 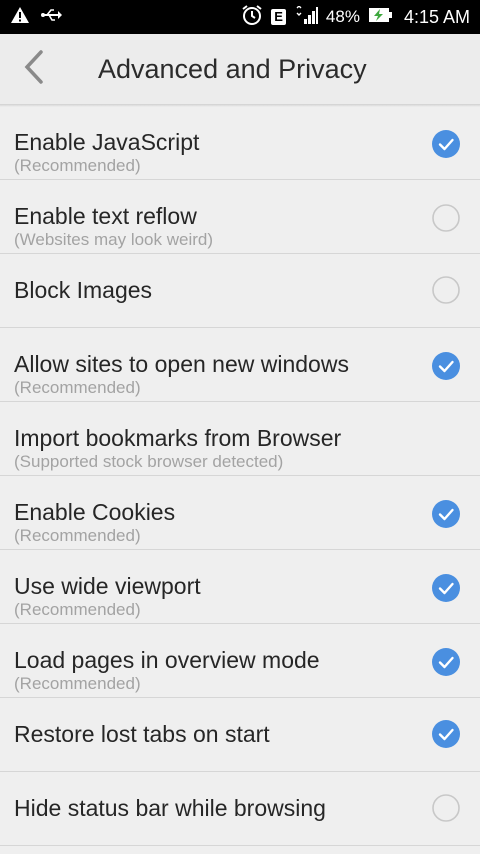 I want to click on setting-title: Enable Cookies, so click(x=95, y=512).